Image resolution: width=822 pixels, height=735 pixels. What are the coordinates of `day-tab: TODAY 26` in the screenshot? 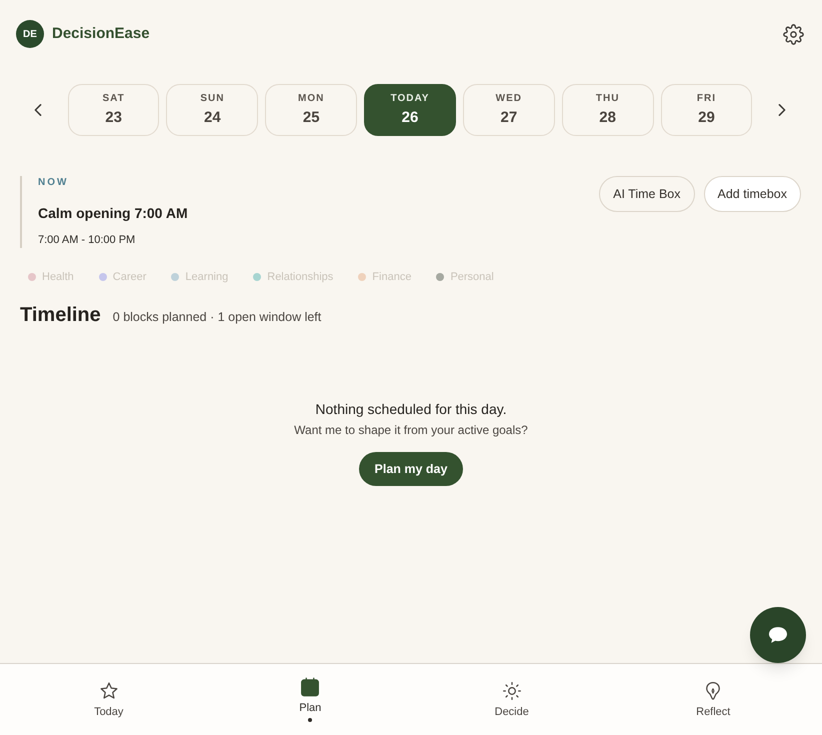 It's located at (410, 110).